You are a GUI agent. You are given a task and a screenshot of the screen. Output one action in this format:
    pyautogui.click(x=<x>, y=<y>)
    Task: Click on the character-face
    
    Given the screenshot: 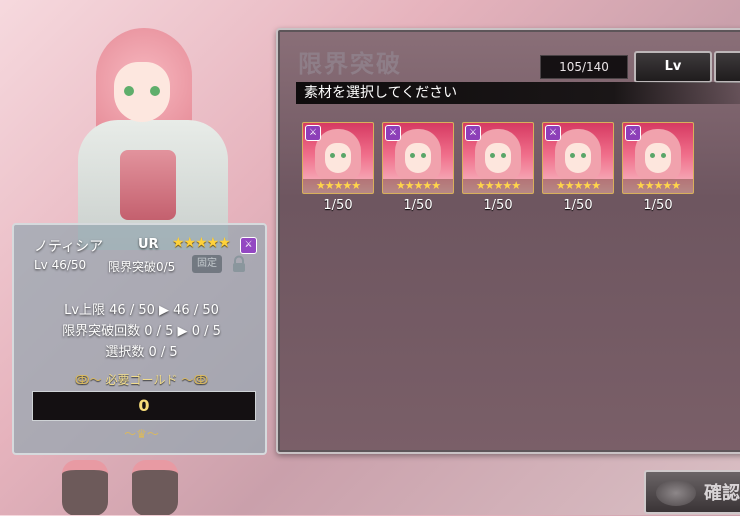 What is the action you would take?
    pyautogui.click(x=142, y=92)
    